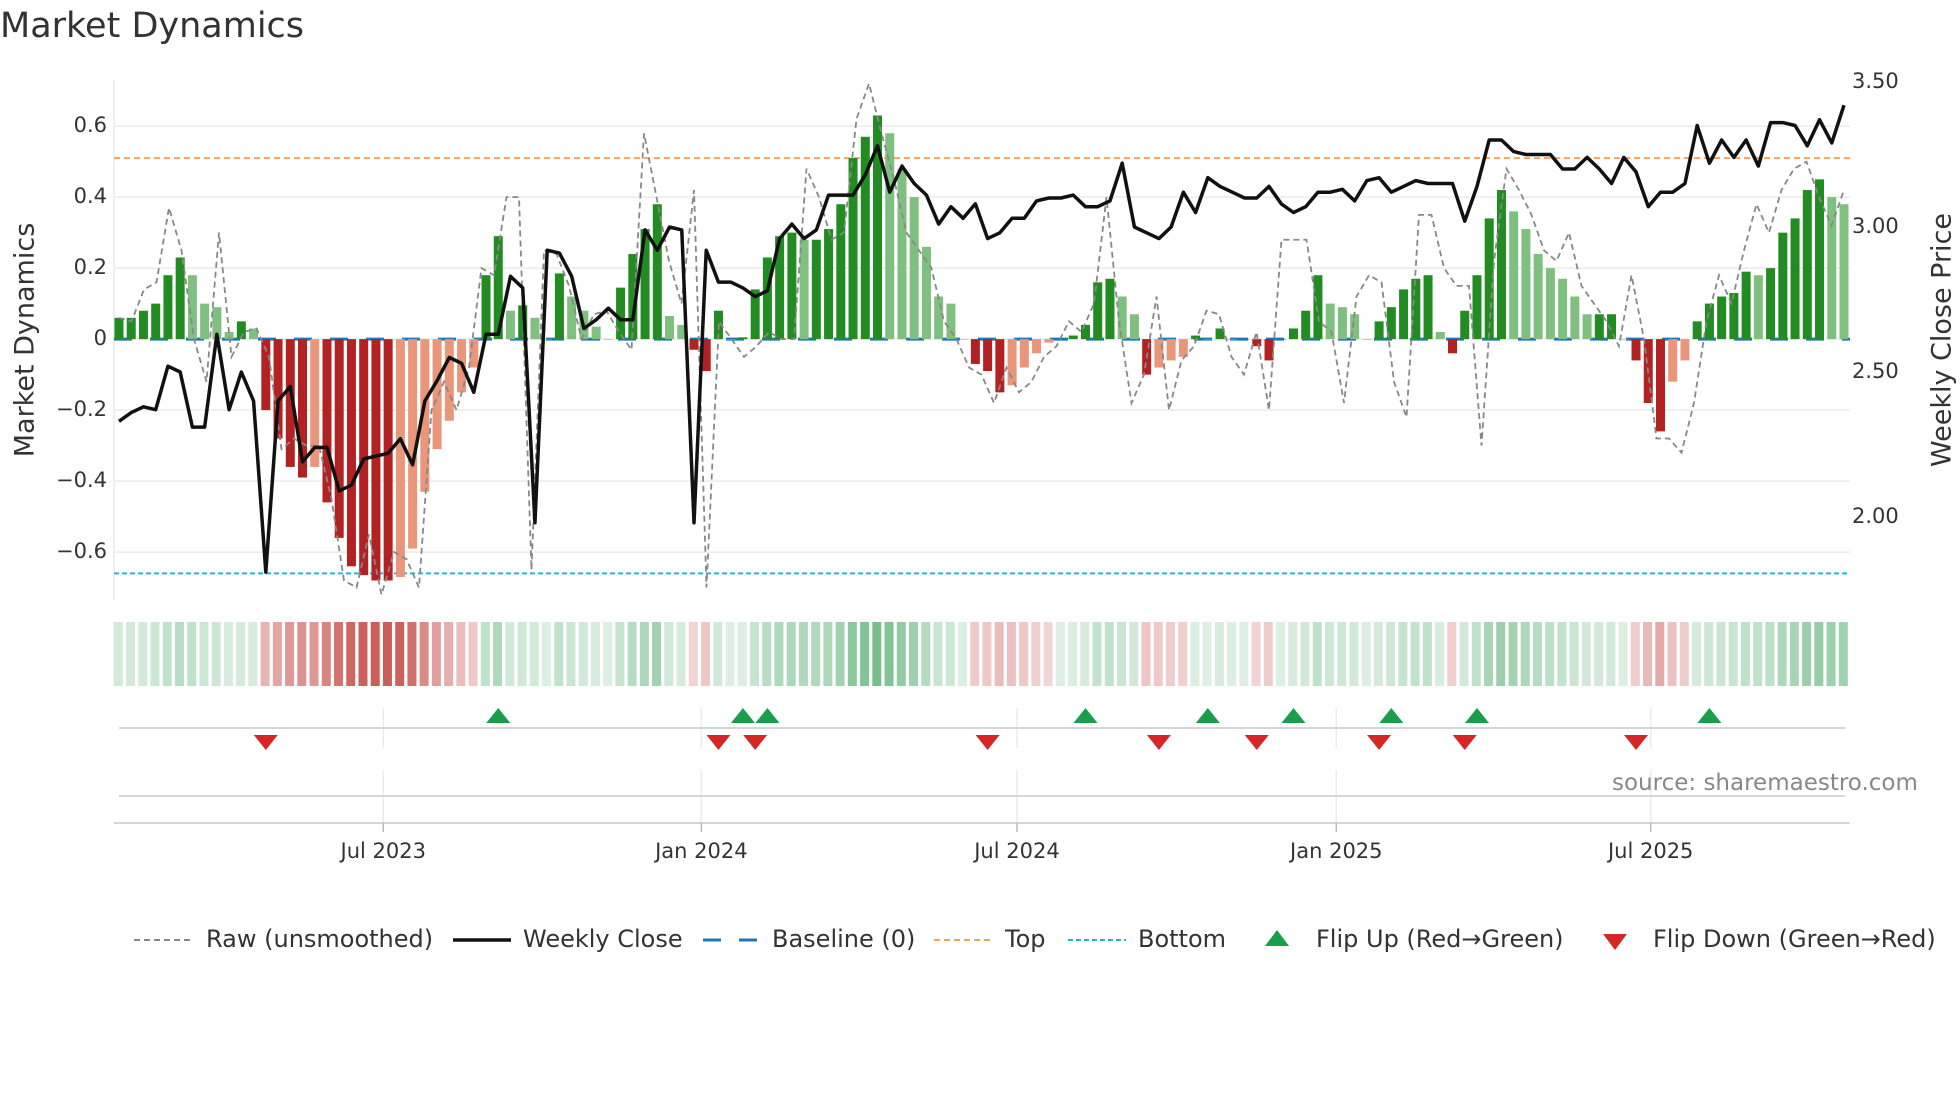  Describe the element at coordinates (1025, 939) in the screenshot. I see `legend-top-label: Top` at that location.